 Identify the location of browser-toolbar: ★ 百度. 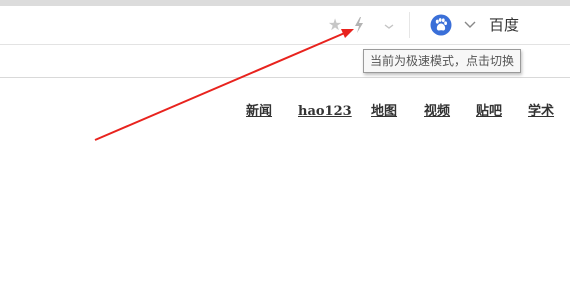
(285, 25).